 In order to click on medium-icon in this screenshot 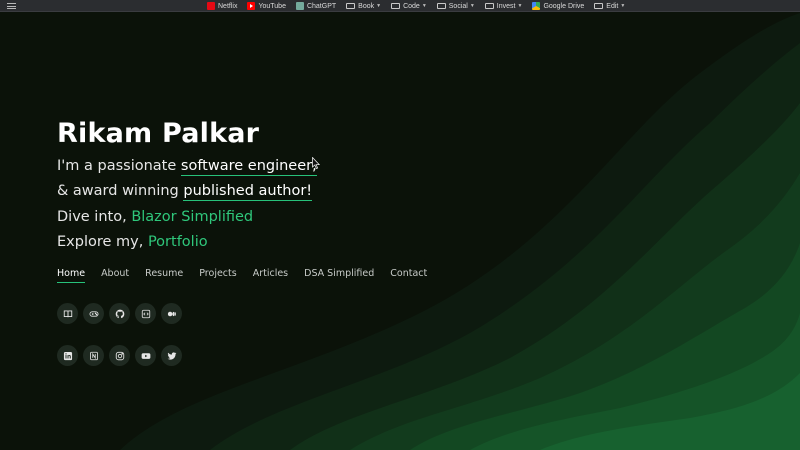, I will do `click(171, 313)`.